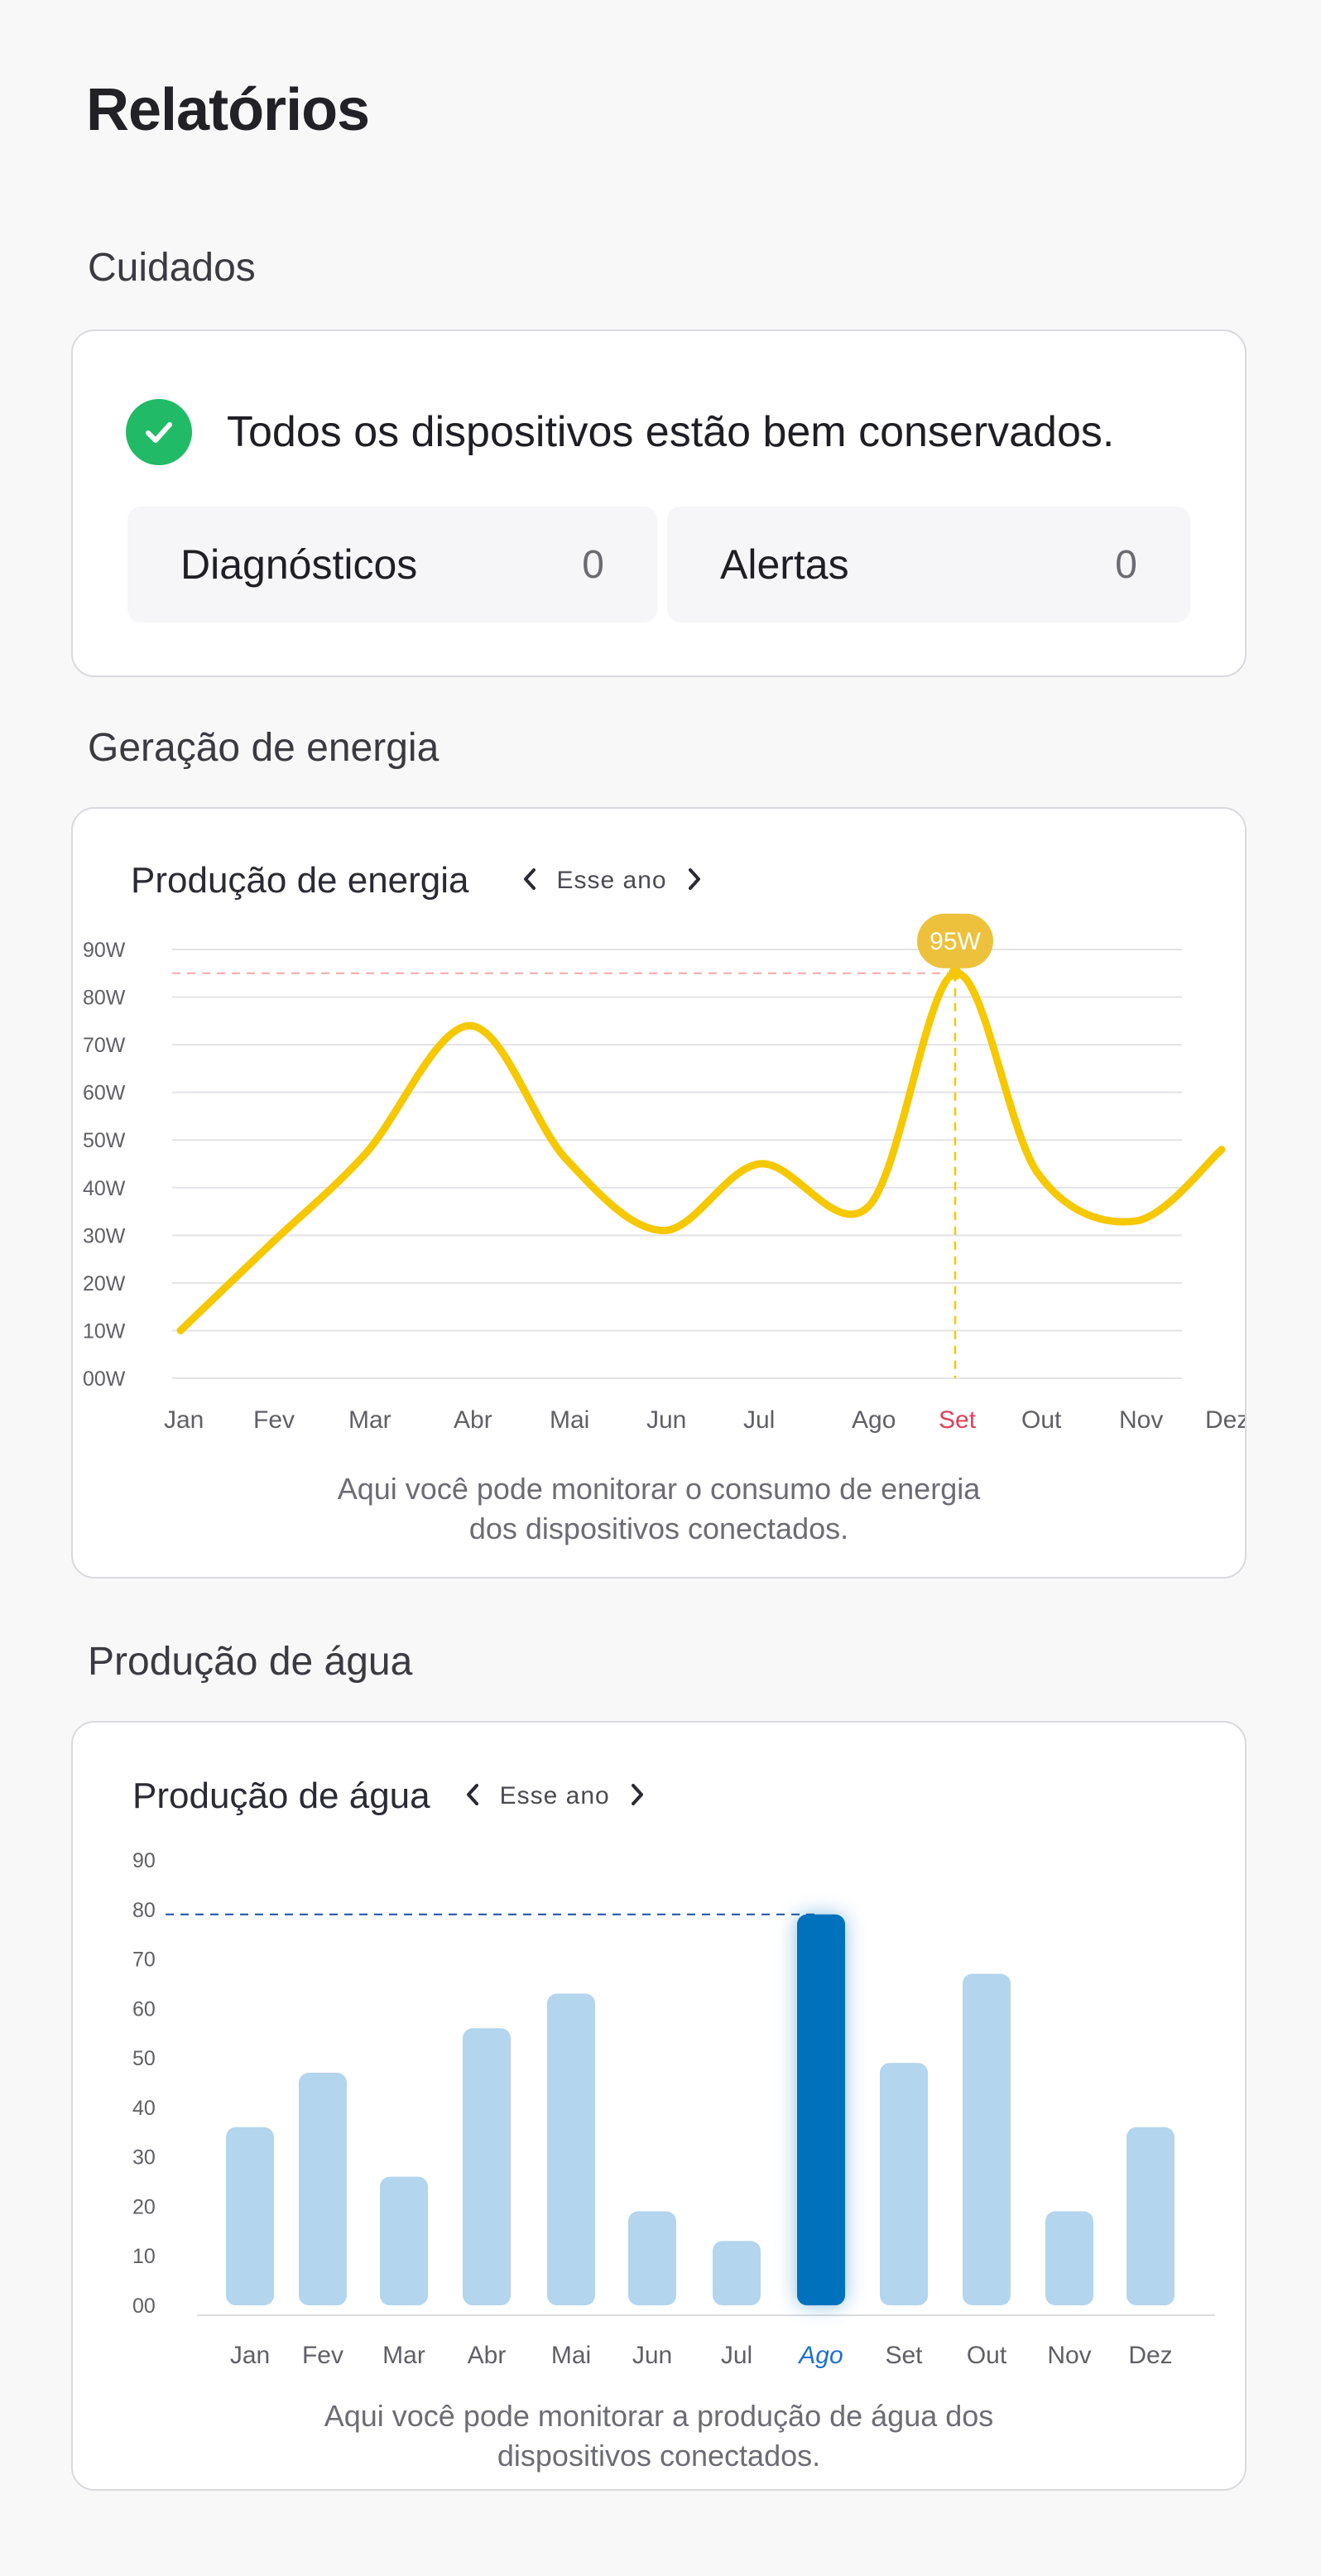 The image size is (1321, 2576). Describe the element at coordinates (144, 1960) in the screenshot. I see `water-y-tick: 70` at that location.